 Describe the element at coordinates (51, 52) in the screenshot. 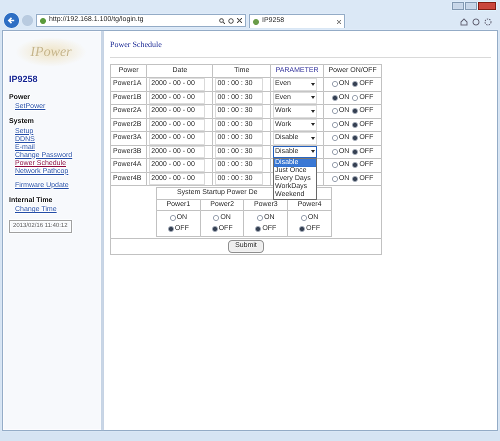

I see `logo: IPower` at that location.